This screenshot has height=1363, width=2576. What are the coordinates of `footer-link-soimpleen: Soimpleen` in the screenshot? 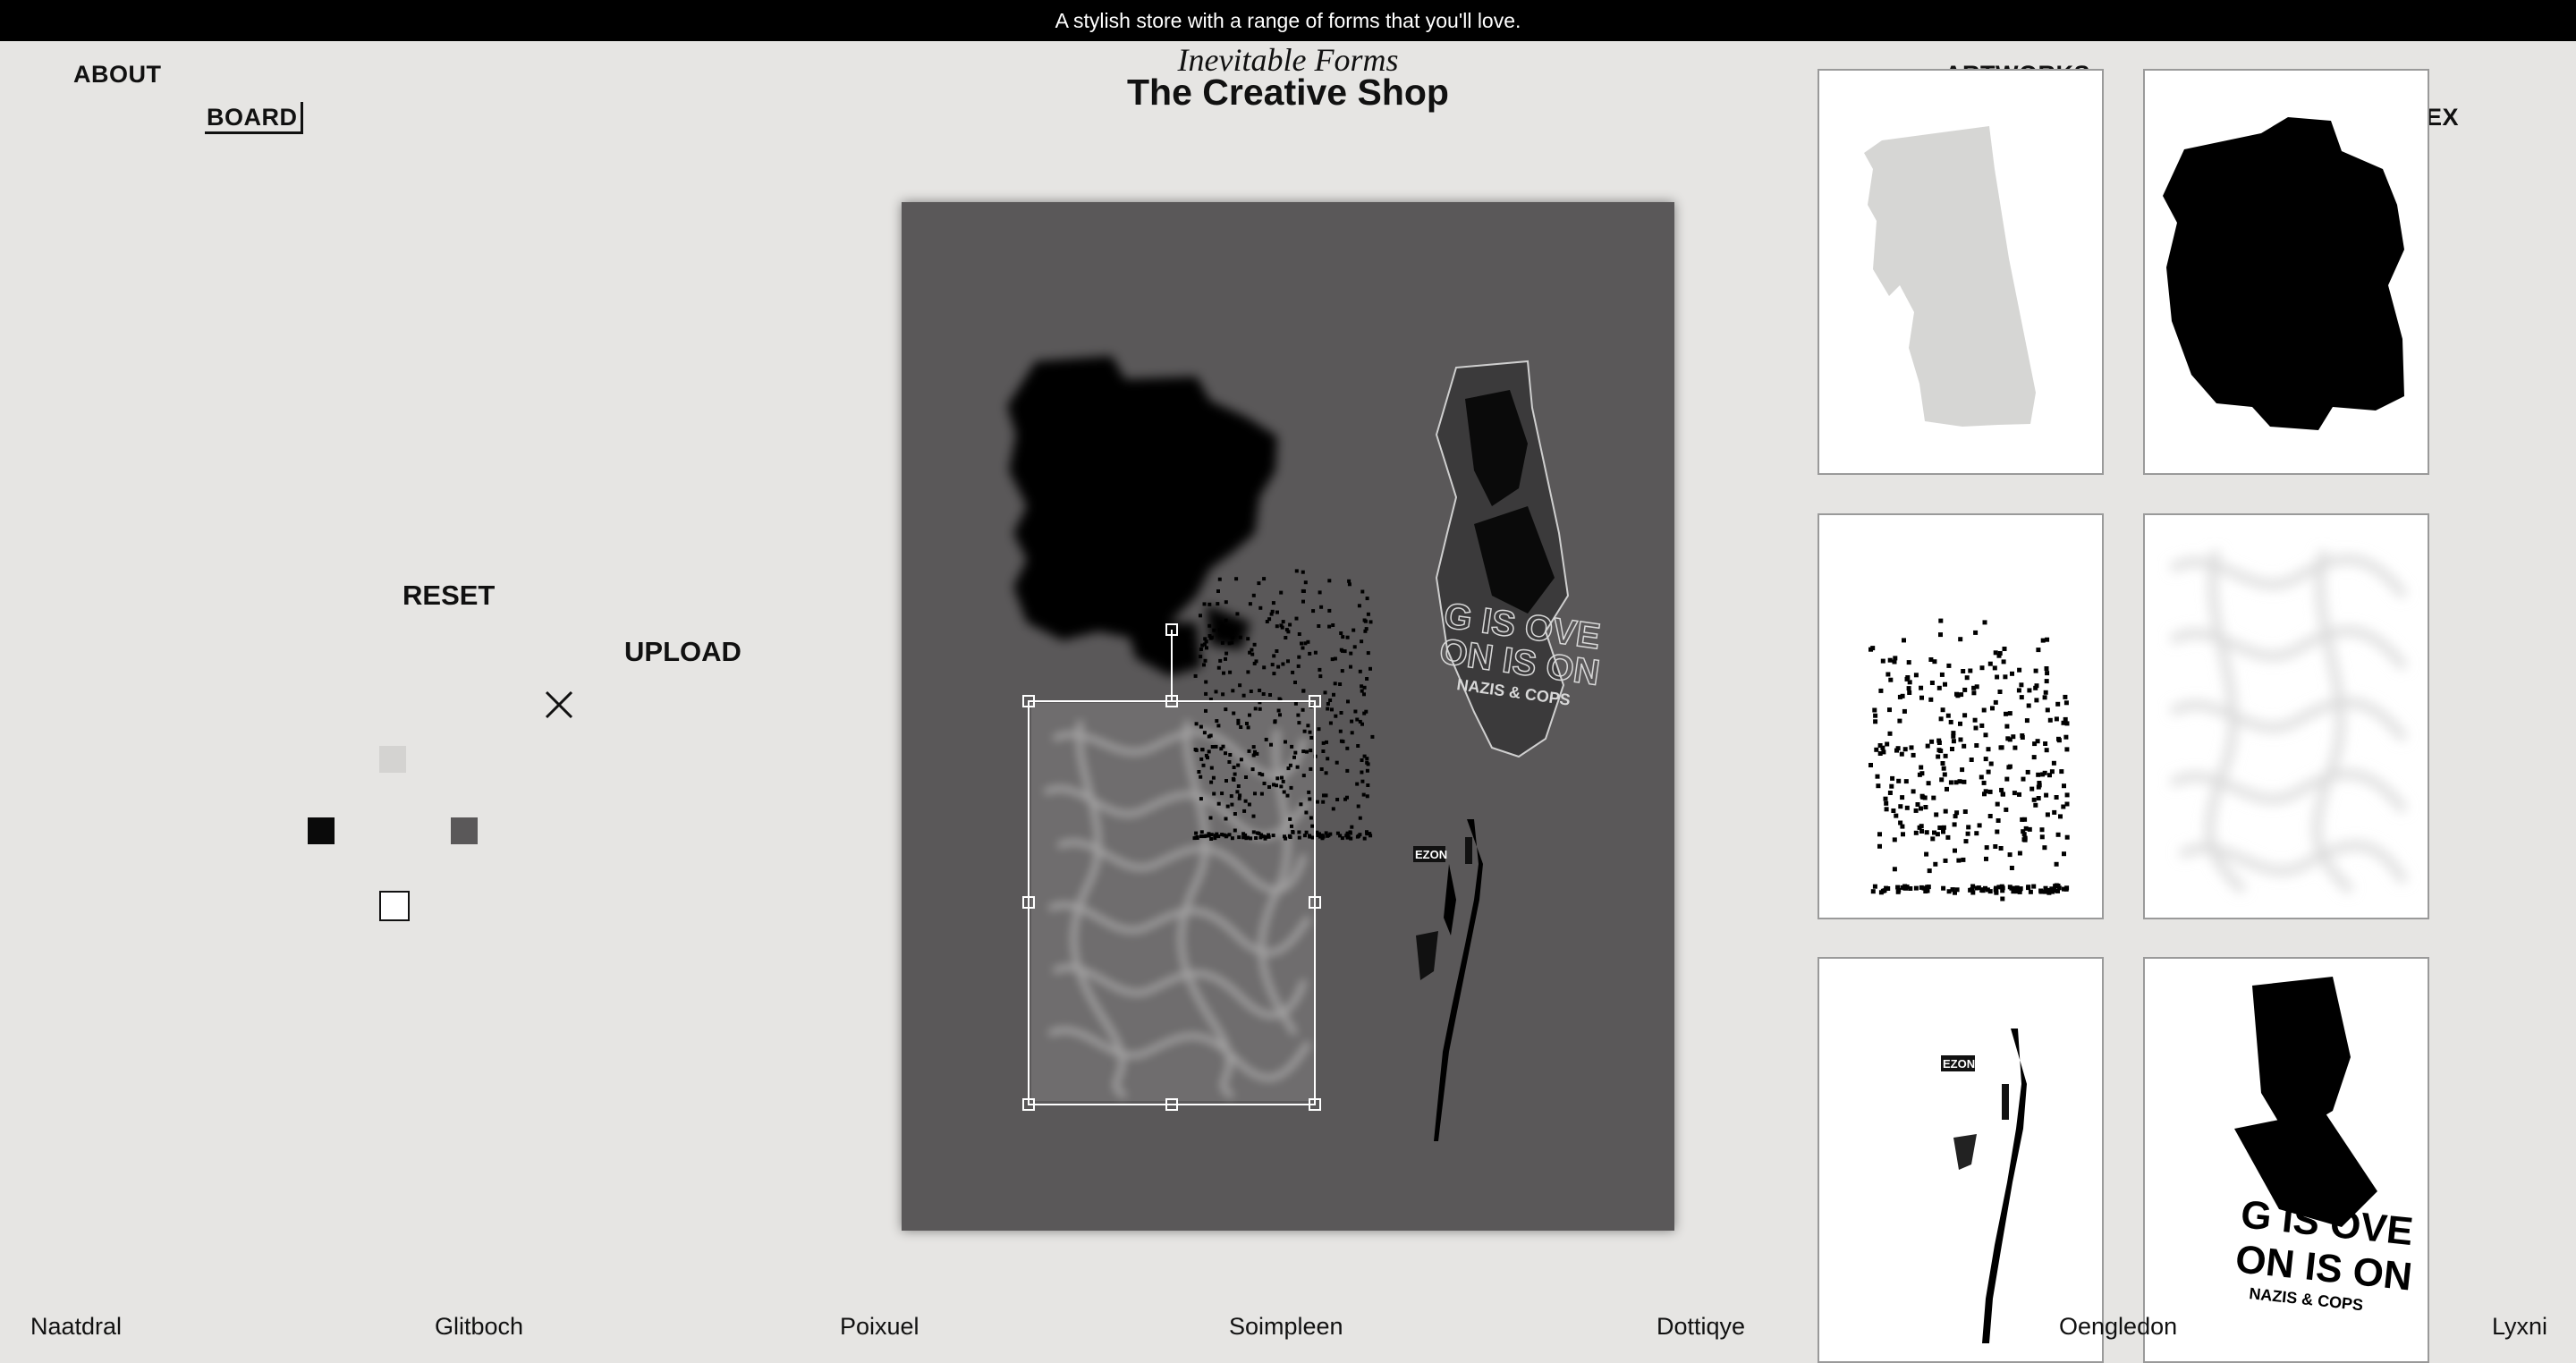 It's located at (1286, 1327).